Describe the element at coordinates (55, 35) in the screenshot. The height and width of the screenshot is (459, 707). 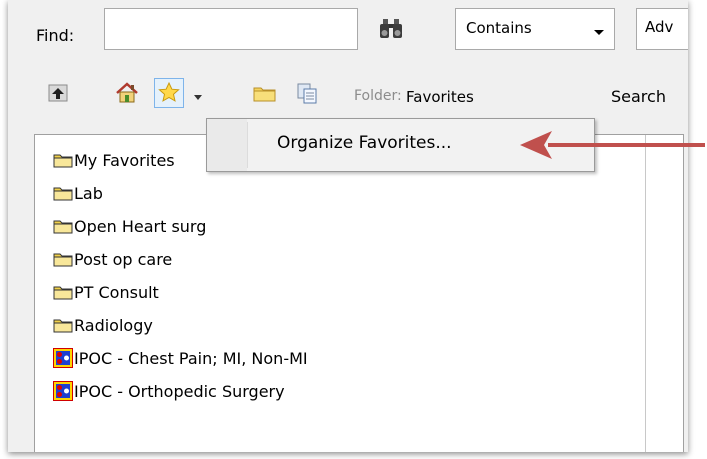
I see `find-label: Find:` at that location.